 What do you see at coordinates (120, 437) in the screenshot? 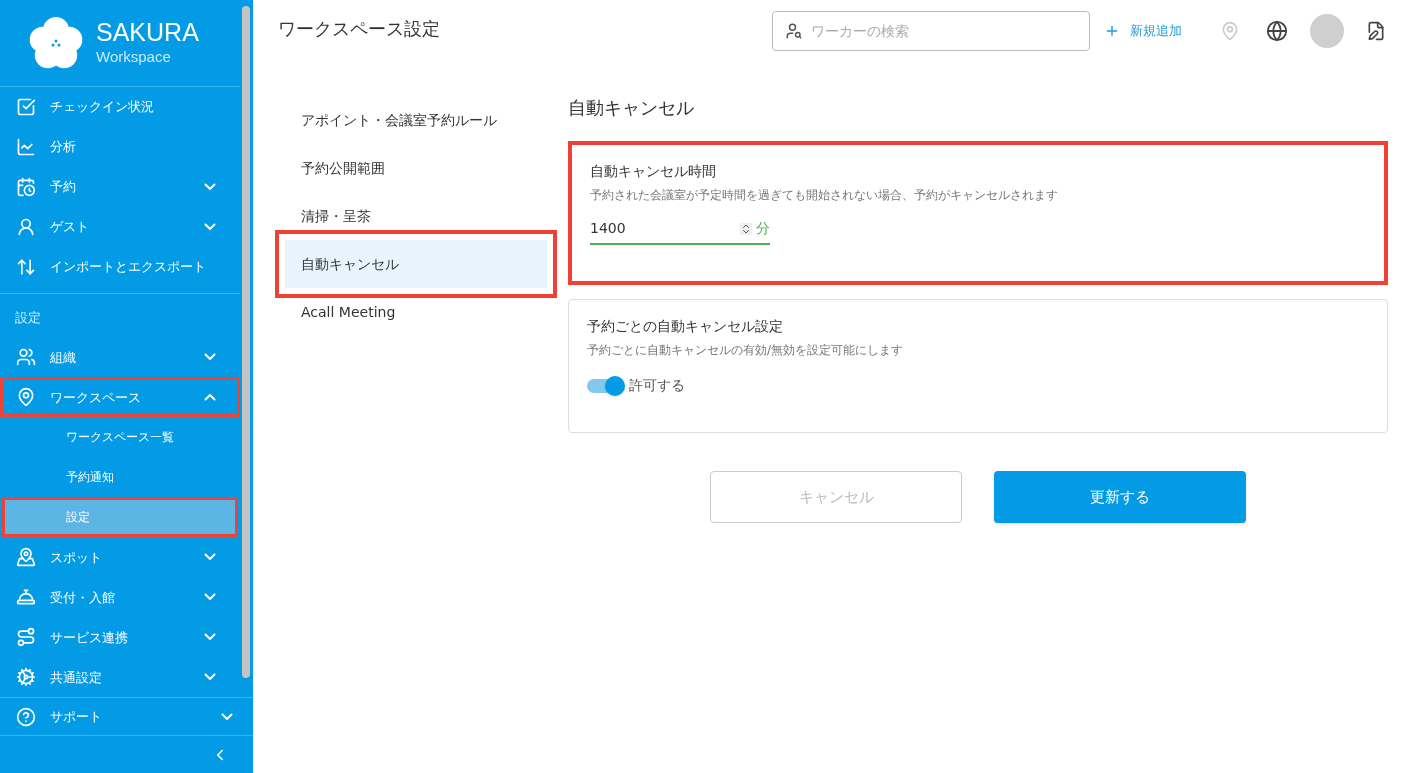
I see `sub-nav-item: ワークスペース一覧` at bounding box center [120, 437].